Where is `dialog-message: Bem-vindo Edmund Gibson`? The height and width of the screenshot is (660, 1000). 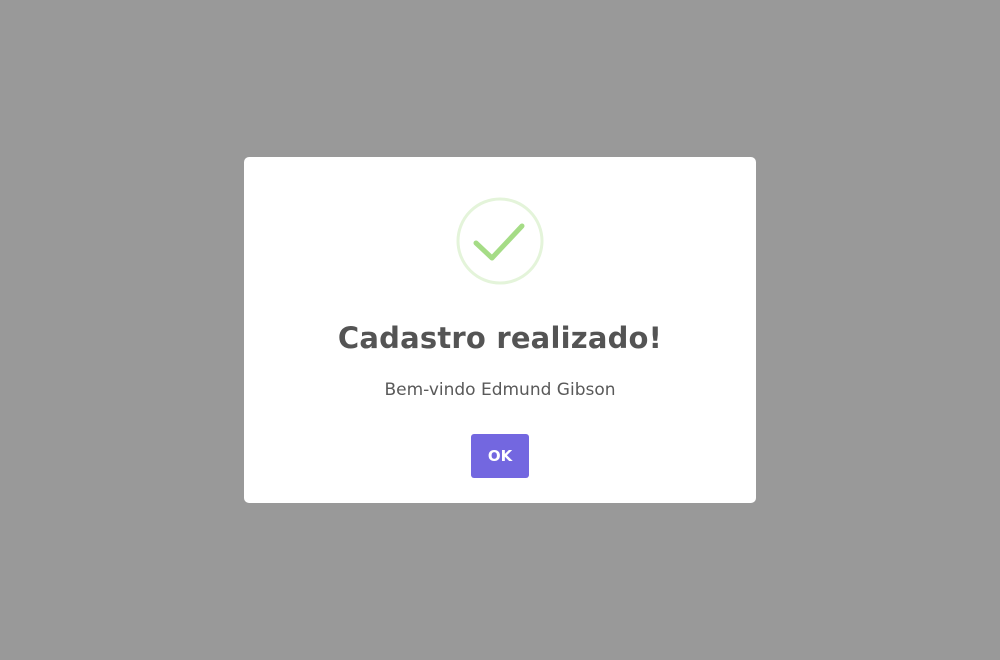
dialog-message: Bem-vindo Edmund Gibson is located at coordinates (500, 390).